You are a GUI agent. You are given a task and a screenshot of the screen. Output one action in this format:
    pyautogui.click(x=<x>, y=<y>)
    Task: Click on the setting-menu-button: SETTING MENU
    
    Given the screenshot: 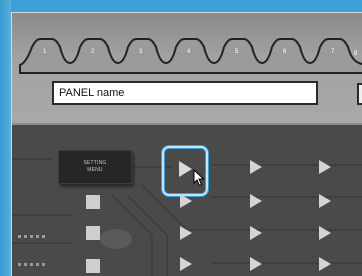 What is the action you would take?
    pyautogui.click(x=95, y=167)
    